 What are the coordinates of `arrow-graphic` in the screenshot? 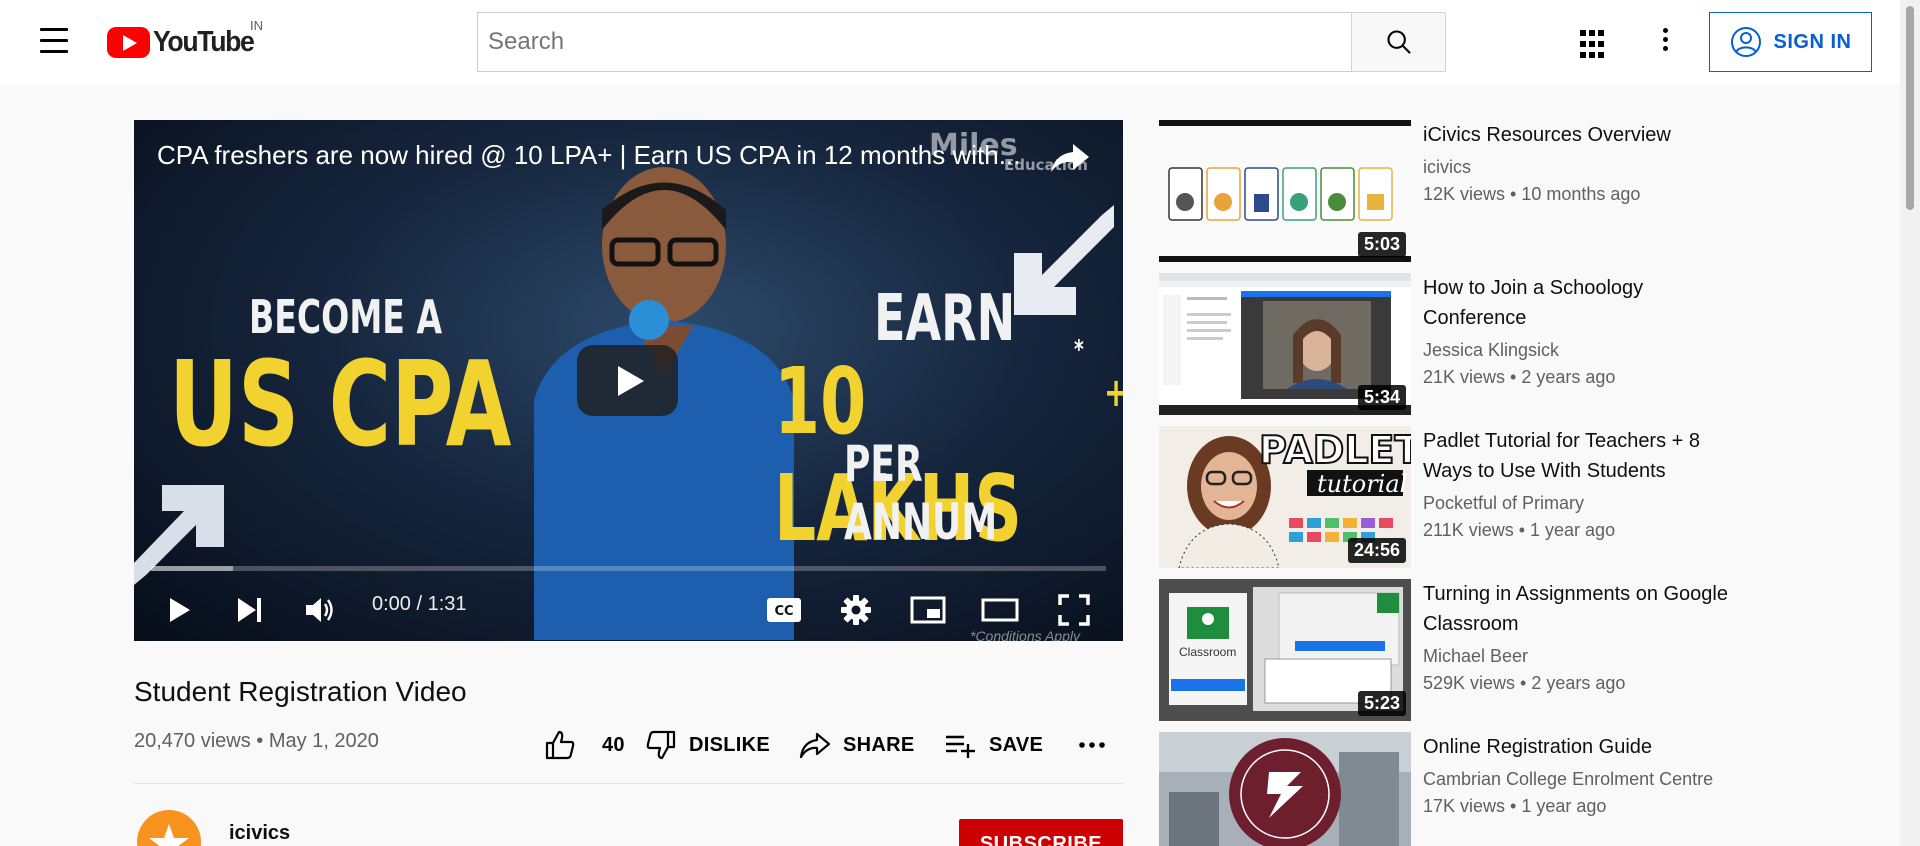 It's located at (1064, 260).